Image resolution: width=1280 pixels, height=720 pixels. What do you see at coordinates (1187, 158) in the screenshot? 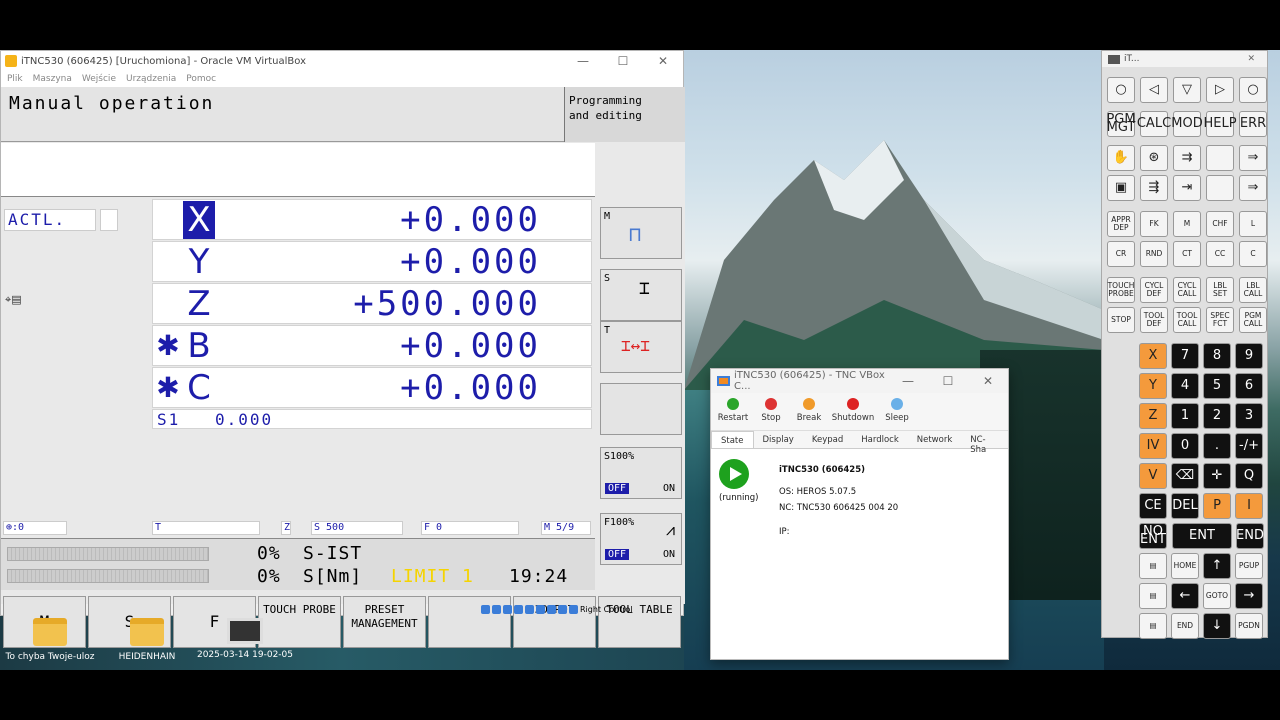
I see `key-r2c2: ⇉` at bounding box center [1187, 158].